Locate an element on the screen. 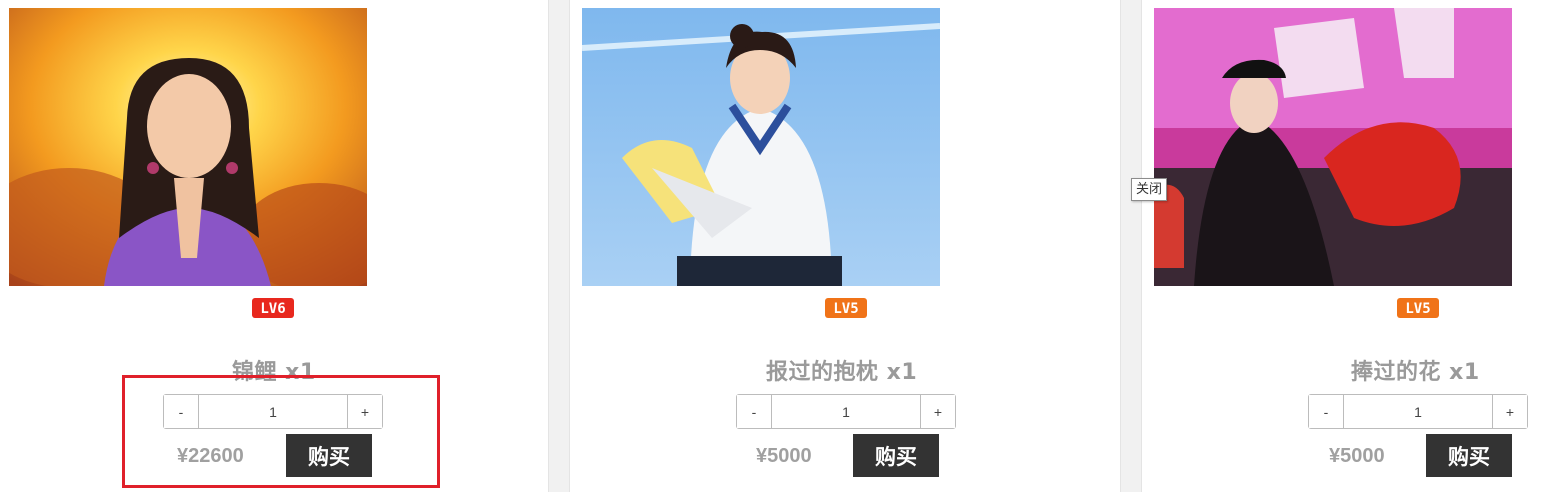 Image resolution: width=1553 pixels, height=492 pixels. product-title: 报过的抱枕 x1 is located at coordinates (842, 372).